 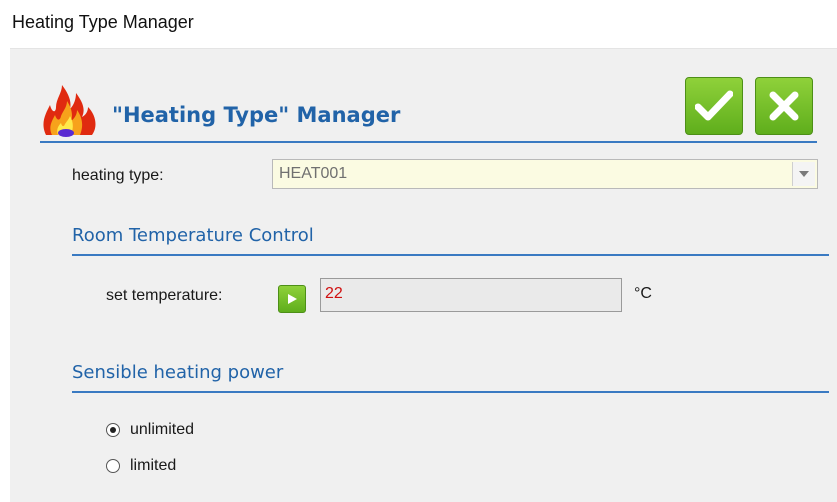 I want to click on heating-type-select: HEAT001, so click(x=545, y=174).